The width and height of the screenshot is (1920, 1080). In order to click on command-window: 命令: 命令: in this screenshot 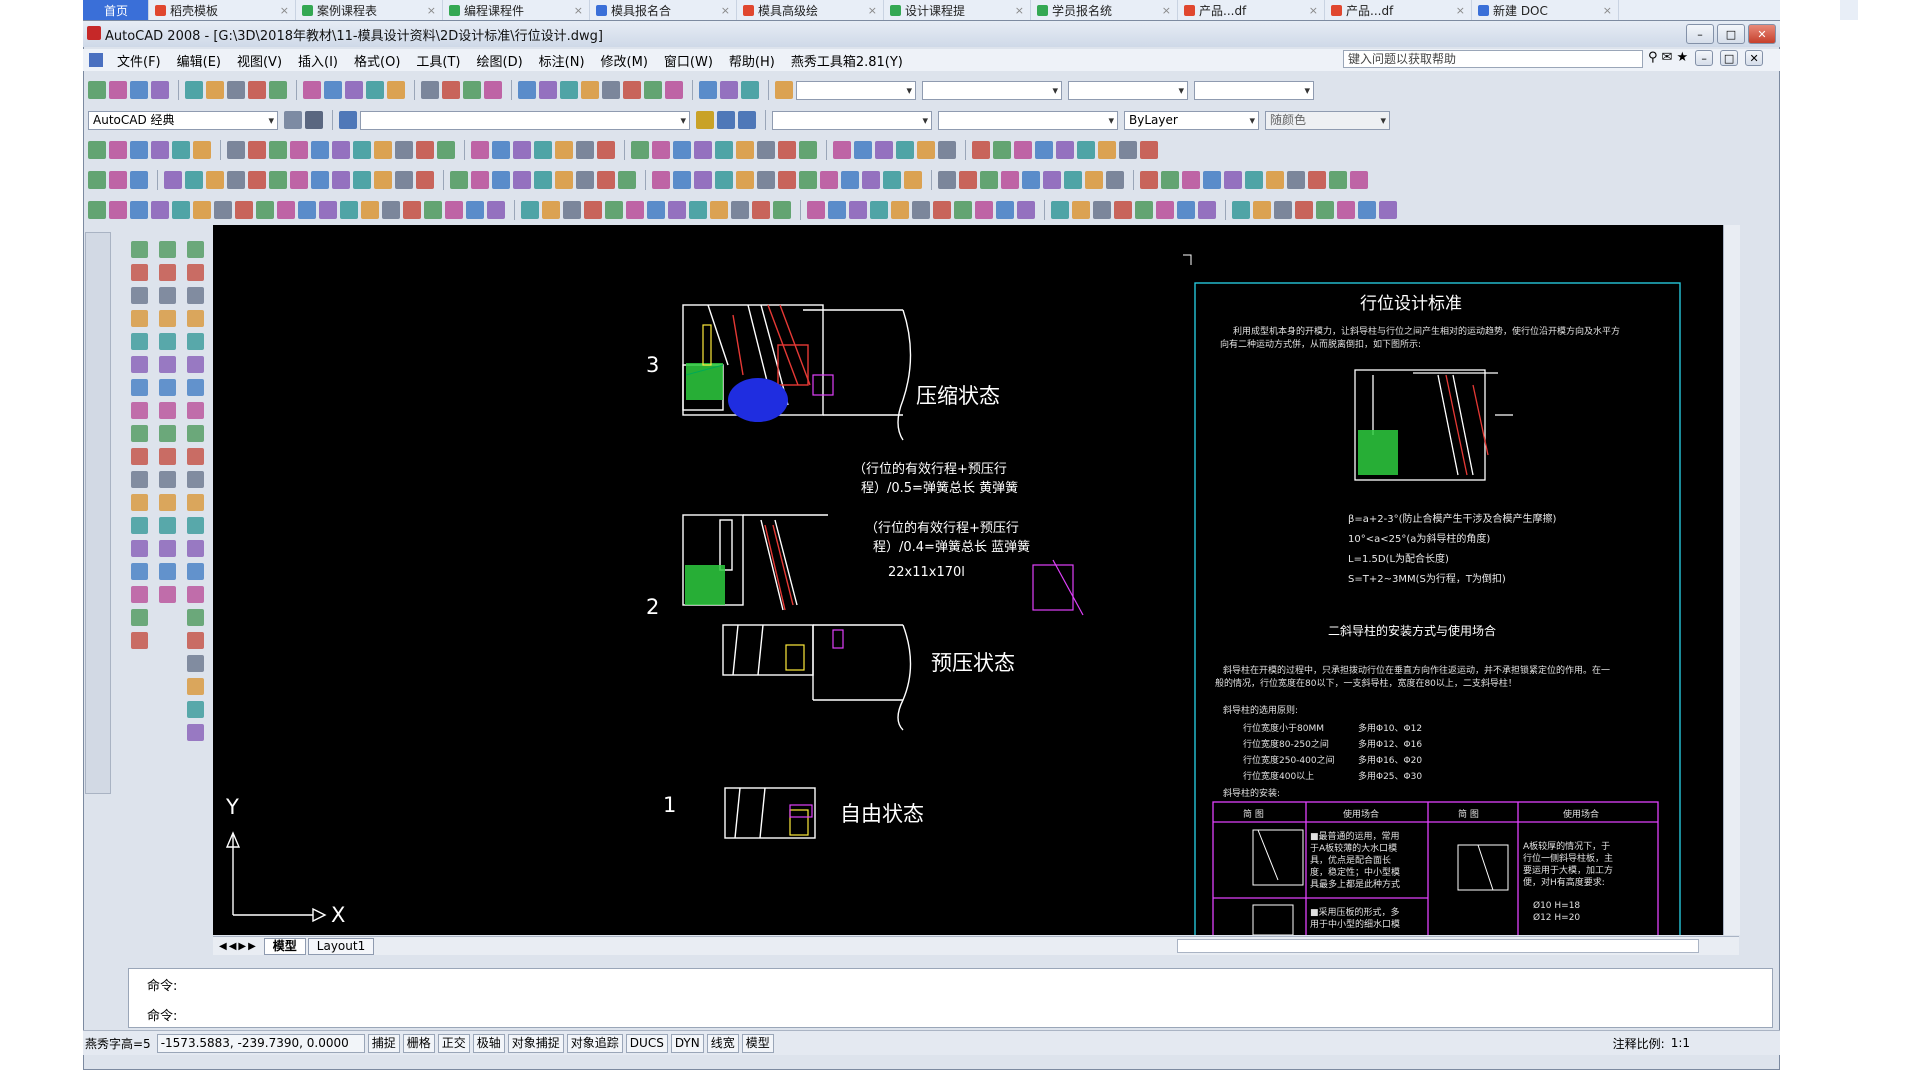, I will do `click(950, 998)`.